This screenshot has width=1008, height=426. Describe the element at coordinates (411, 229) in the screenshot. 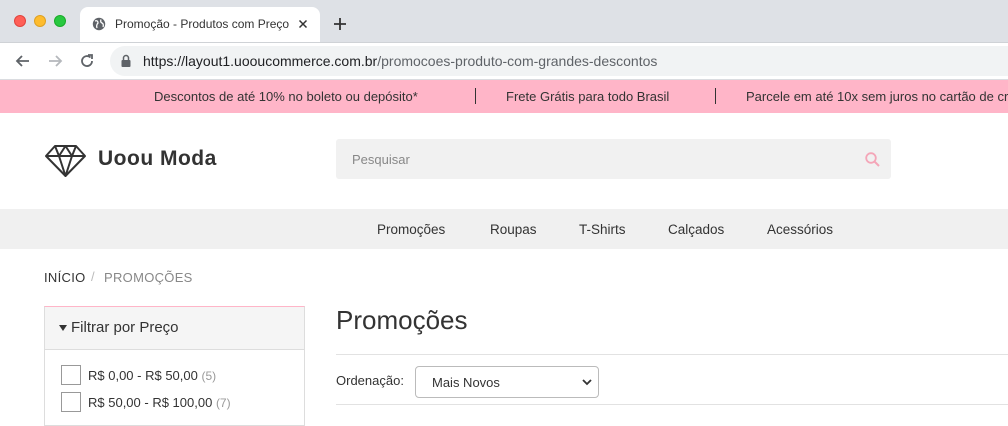

I see `nav-item-promocoes: Promoções` at that location.